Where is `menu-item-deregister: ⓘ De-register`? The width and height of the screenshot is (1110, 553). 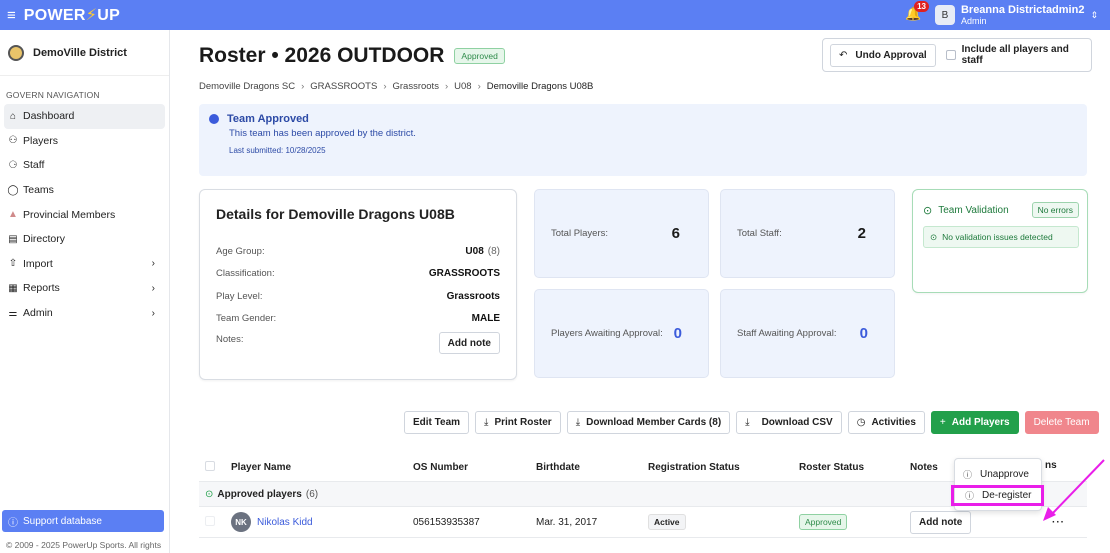
menu-item-deregister: ⓘ De-register is located at coordinates (997, 495).